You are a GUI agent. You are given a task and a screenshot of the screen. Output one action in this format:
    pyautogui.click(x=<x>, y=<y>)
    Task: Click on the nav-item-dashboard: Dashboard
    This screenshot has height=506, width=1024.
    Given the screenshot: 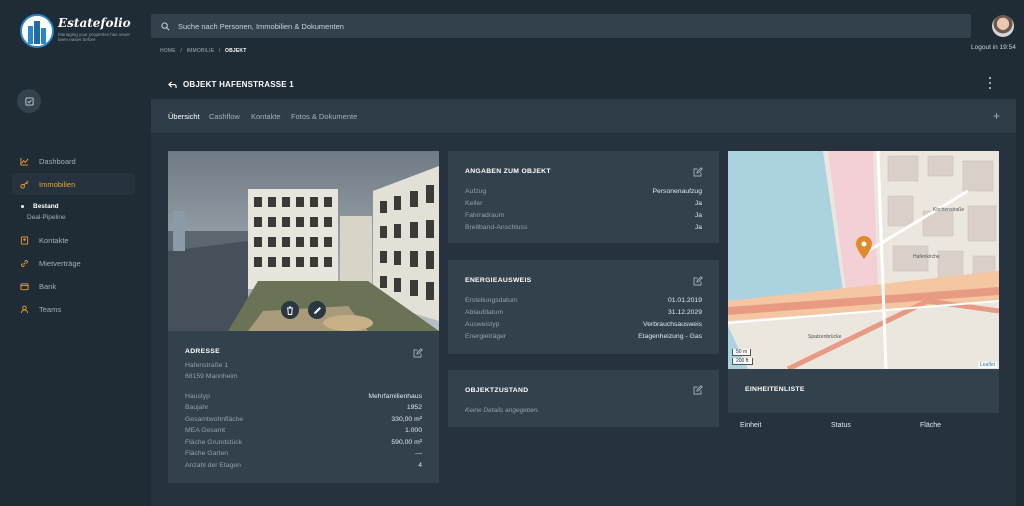 What is the action you would take?
    pyautogui.click(x=73, y=161)
    